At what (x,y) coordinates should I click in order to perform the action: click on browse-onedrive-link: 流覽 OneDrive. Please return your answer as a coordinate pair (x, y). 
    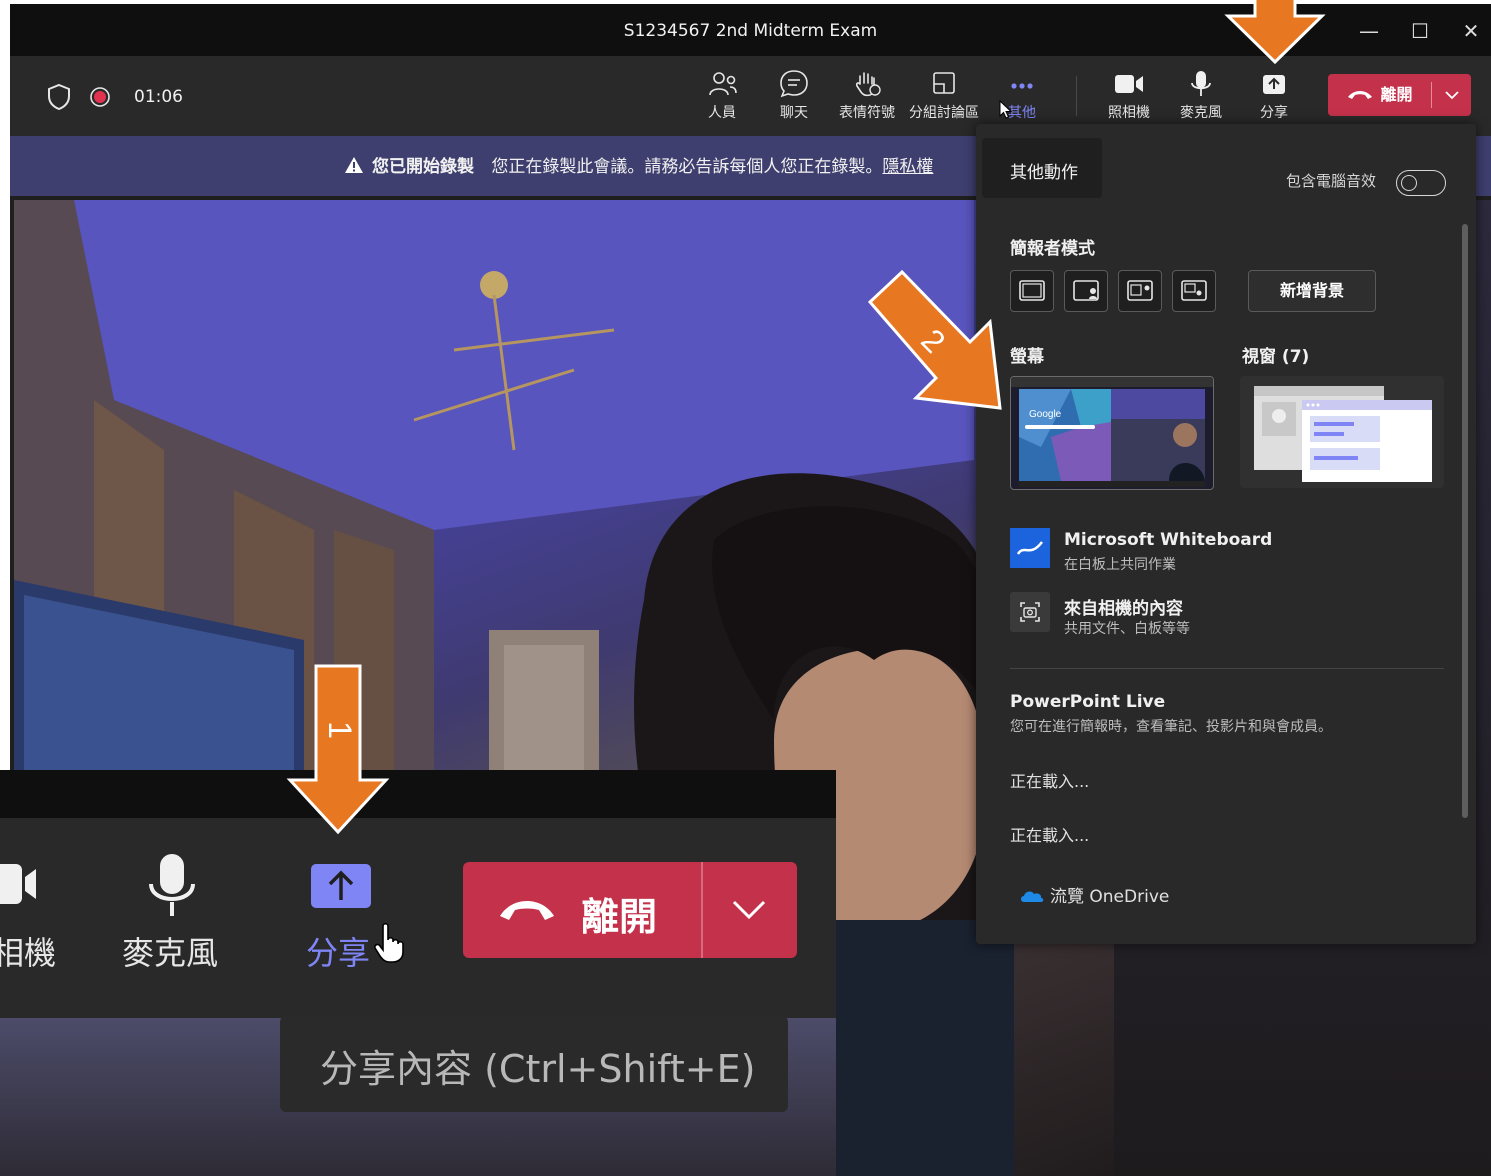
    Looking at the image, I should click on (1094, 894).